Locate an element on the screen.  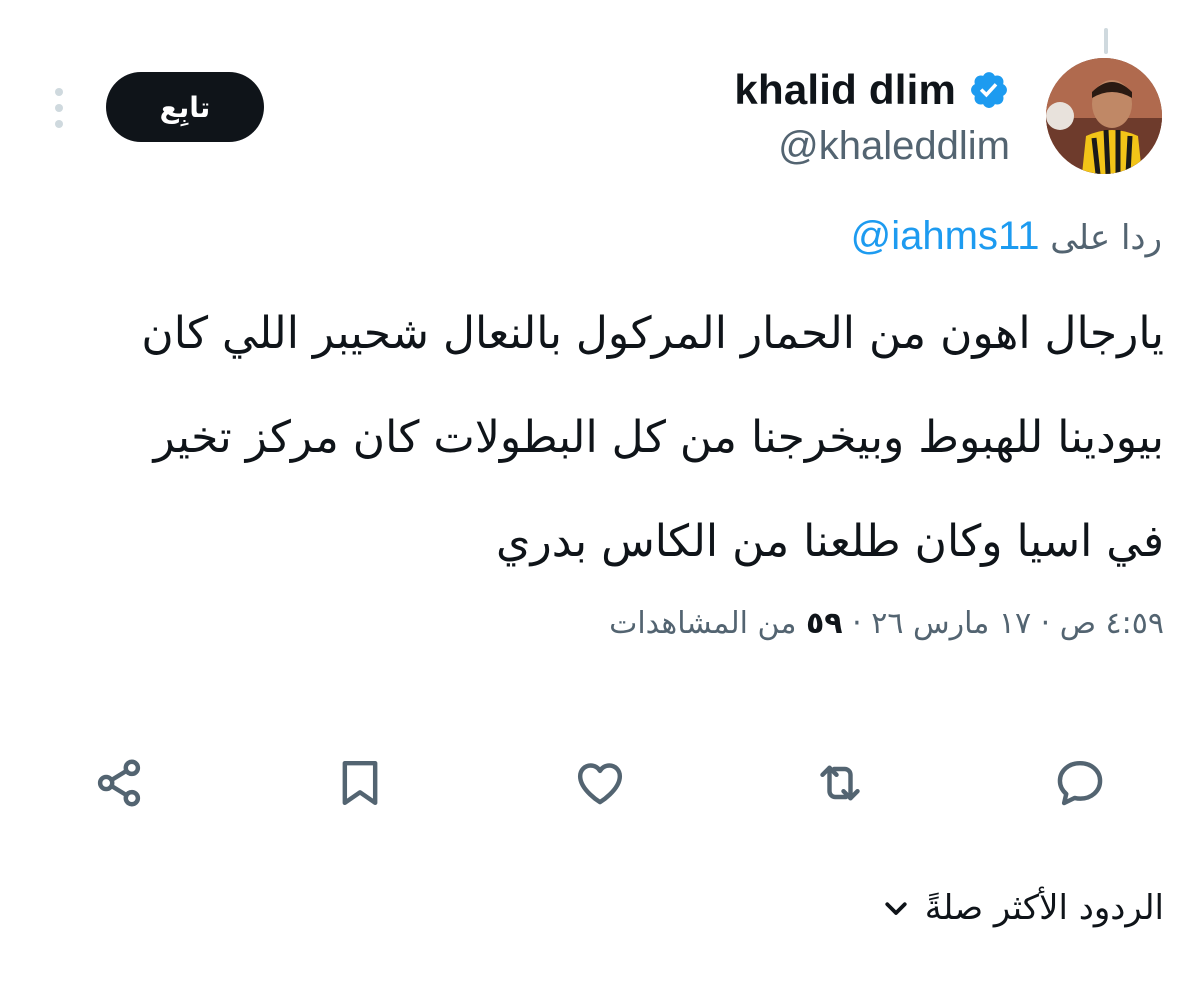
action-bar is located at coordinates (600, 783).